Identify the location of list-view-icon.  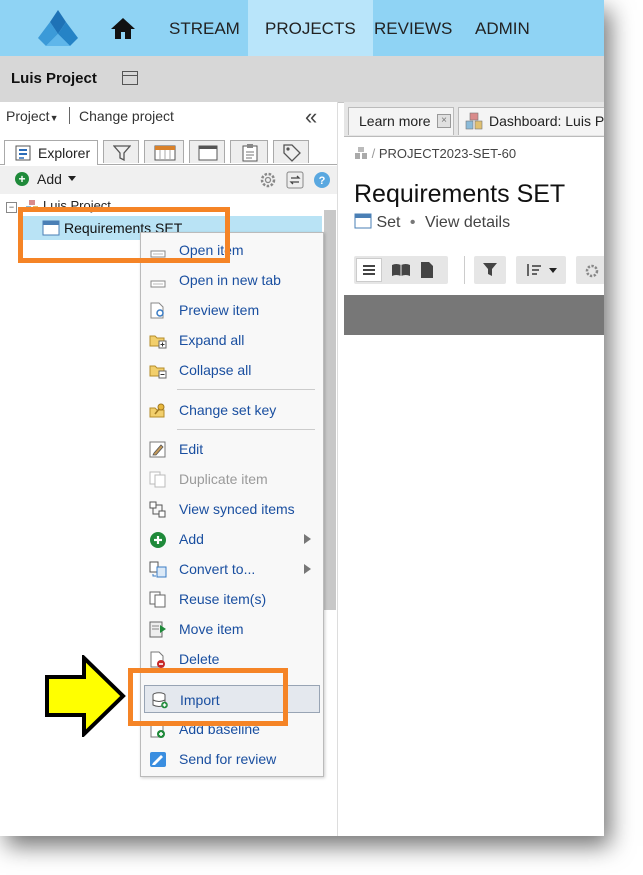
(369, 270).